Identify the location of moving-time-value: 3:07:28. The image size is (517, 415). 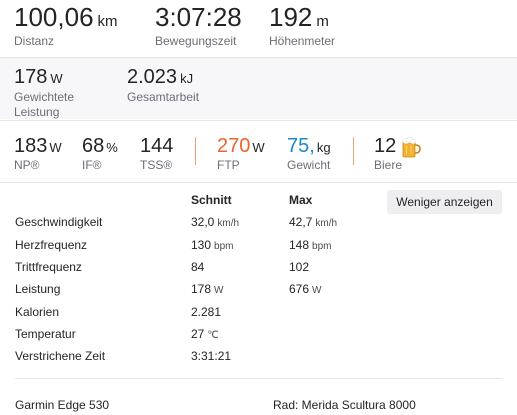
(198, 17).